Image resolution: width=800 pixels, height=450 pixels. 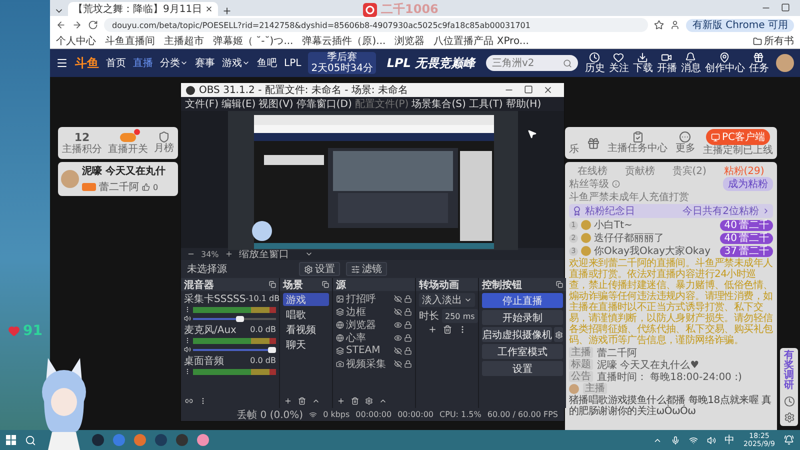 What do you see at coordinates (642, 63) in the screenshot?
I see `header-action: 下载` at bounding box center [642, 63].